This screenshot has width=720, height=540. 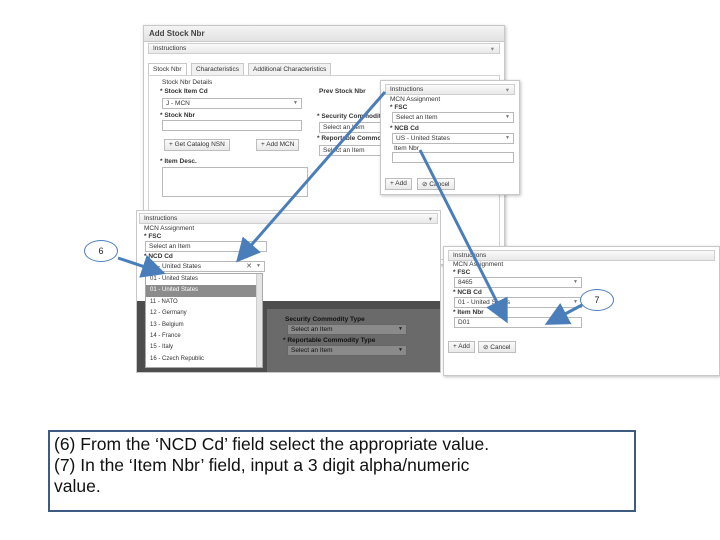 I want to click on arrow-to-item-nbr, so click(x=463, y=236).